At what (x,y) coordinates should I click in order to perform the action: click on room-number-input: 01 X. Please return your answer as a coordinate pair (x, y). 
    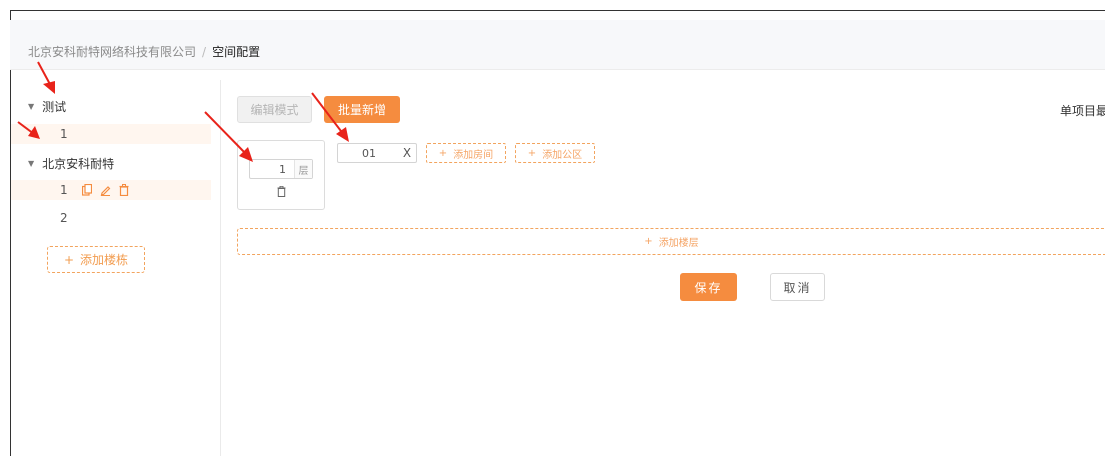
    Looking at the image, I should click on (377, 153).